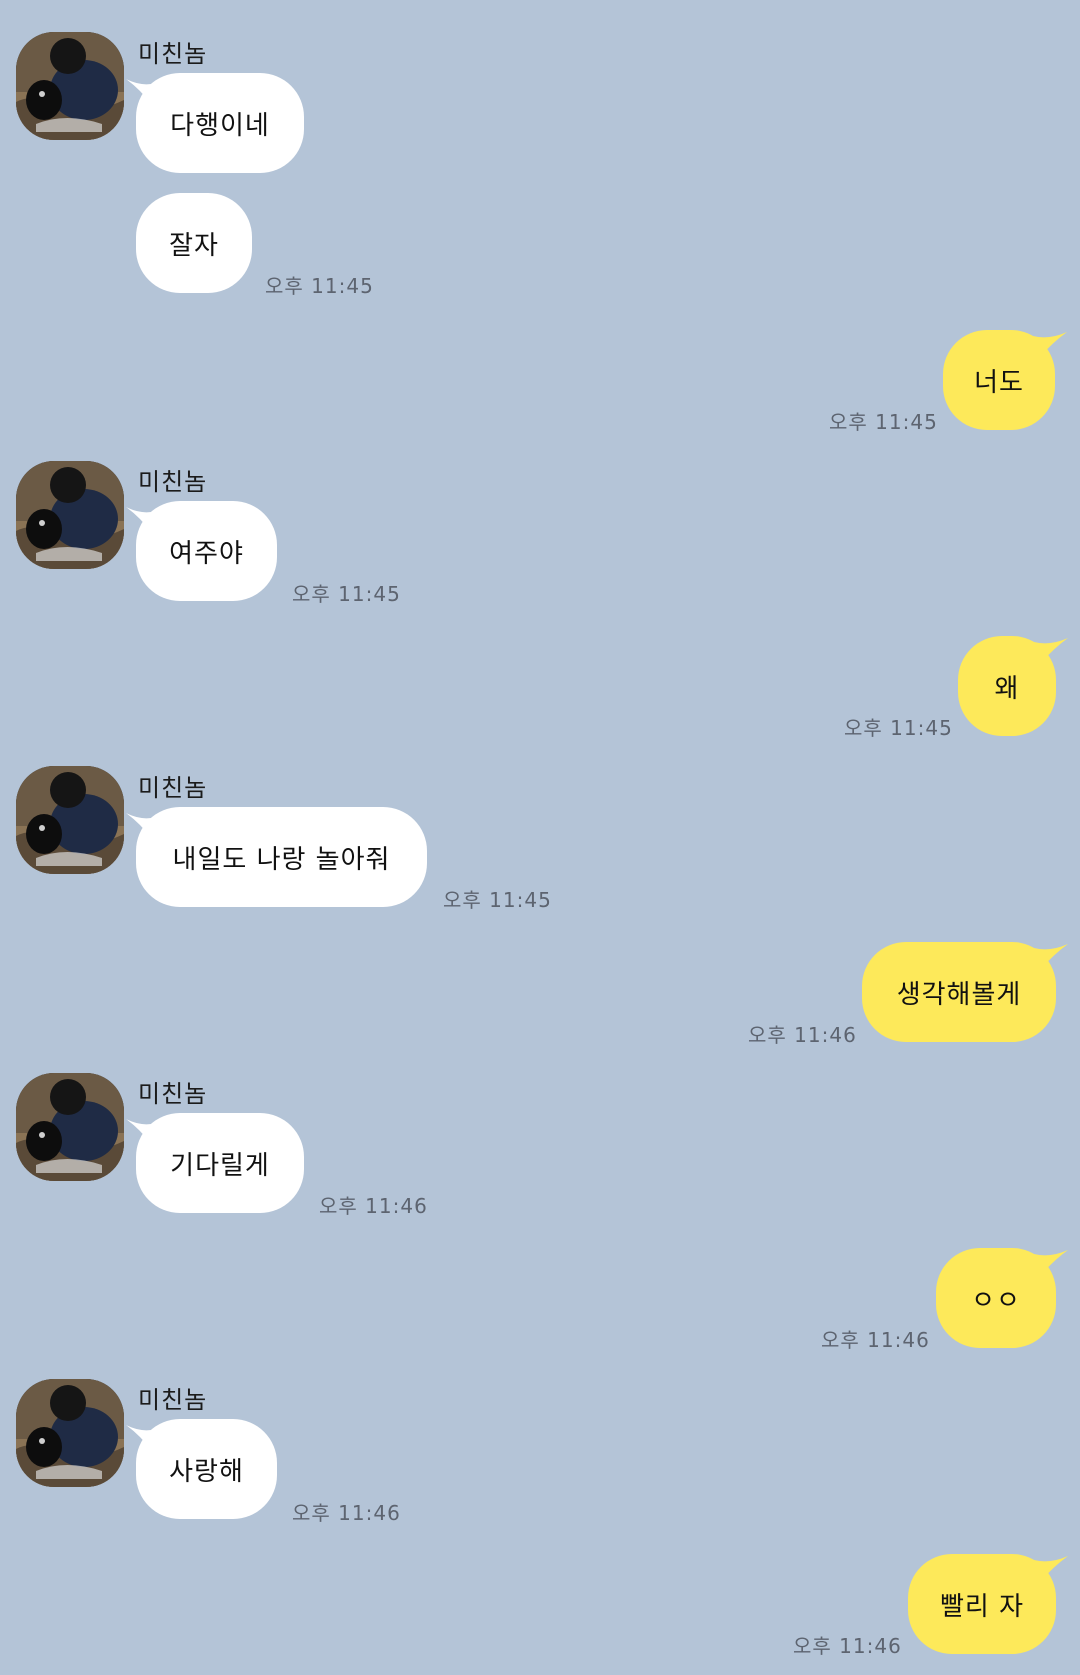 The height and width of the screenshot is (1675, 1080). I want to click on outgoing-message-bubble: 빨리 자, so click(988, 1604).